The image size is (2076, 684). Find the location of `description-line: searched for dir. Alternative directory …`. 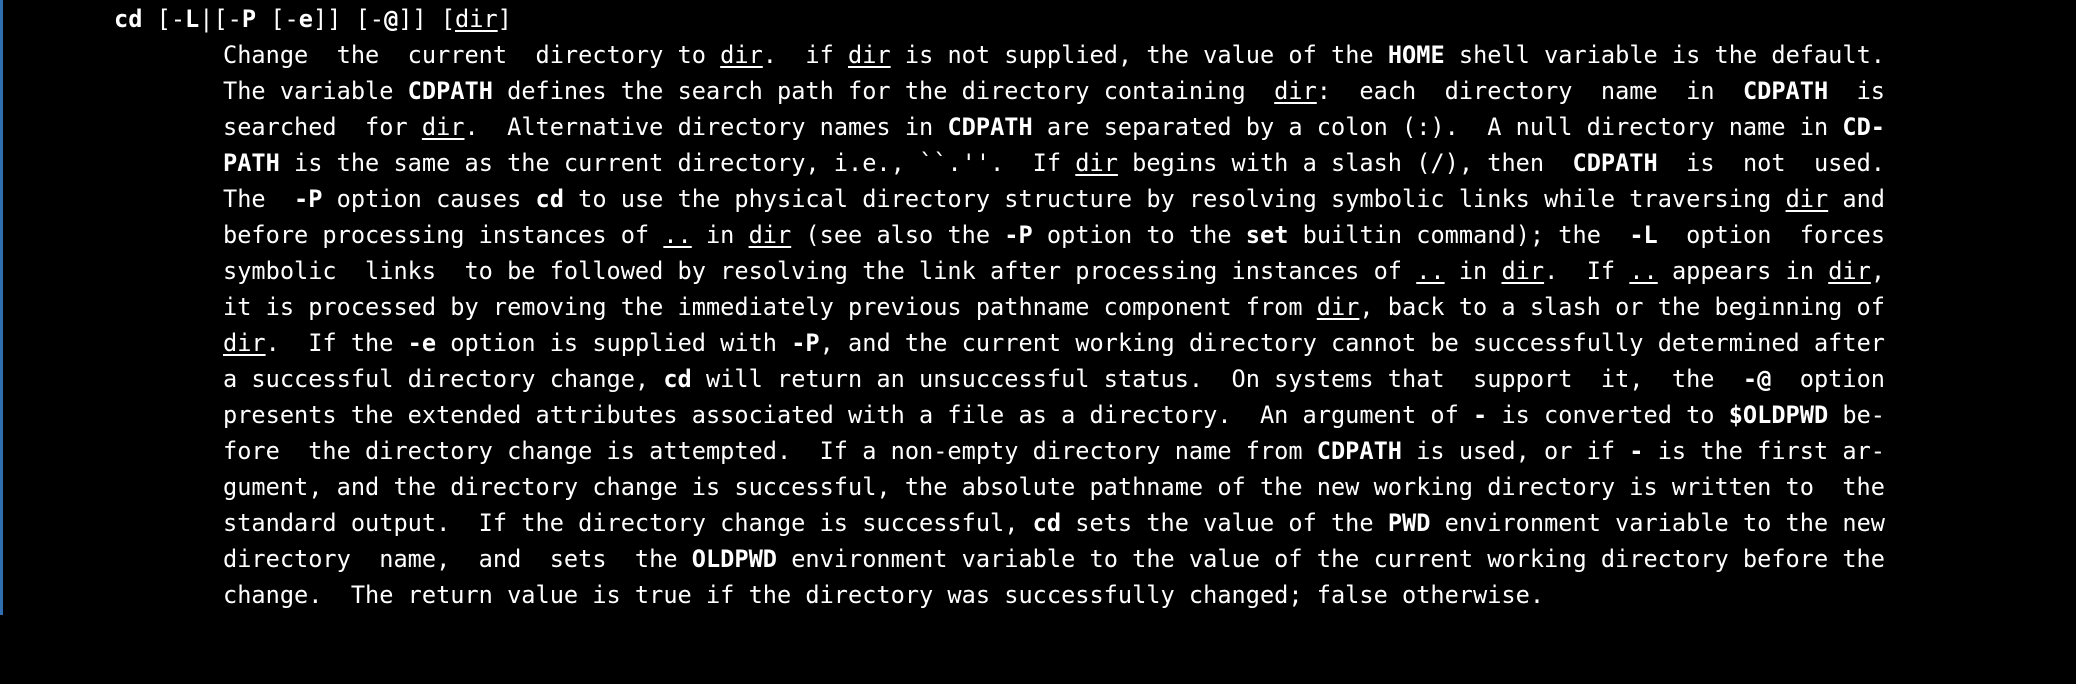

description-line: searched for dir. Alternative directory … is located at coordinates (1054, 127).